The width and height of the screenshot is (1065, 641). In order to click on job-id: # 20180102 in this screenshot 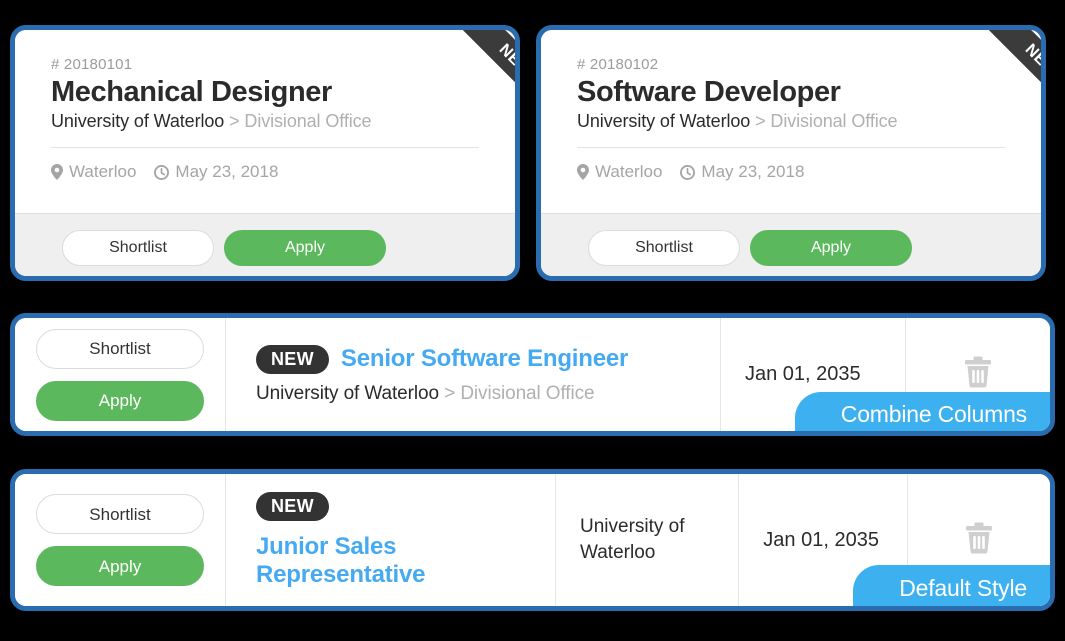, I will do `click(618, 64)`.